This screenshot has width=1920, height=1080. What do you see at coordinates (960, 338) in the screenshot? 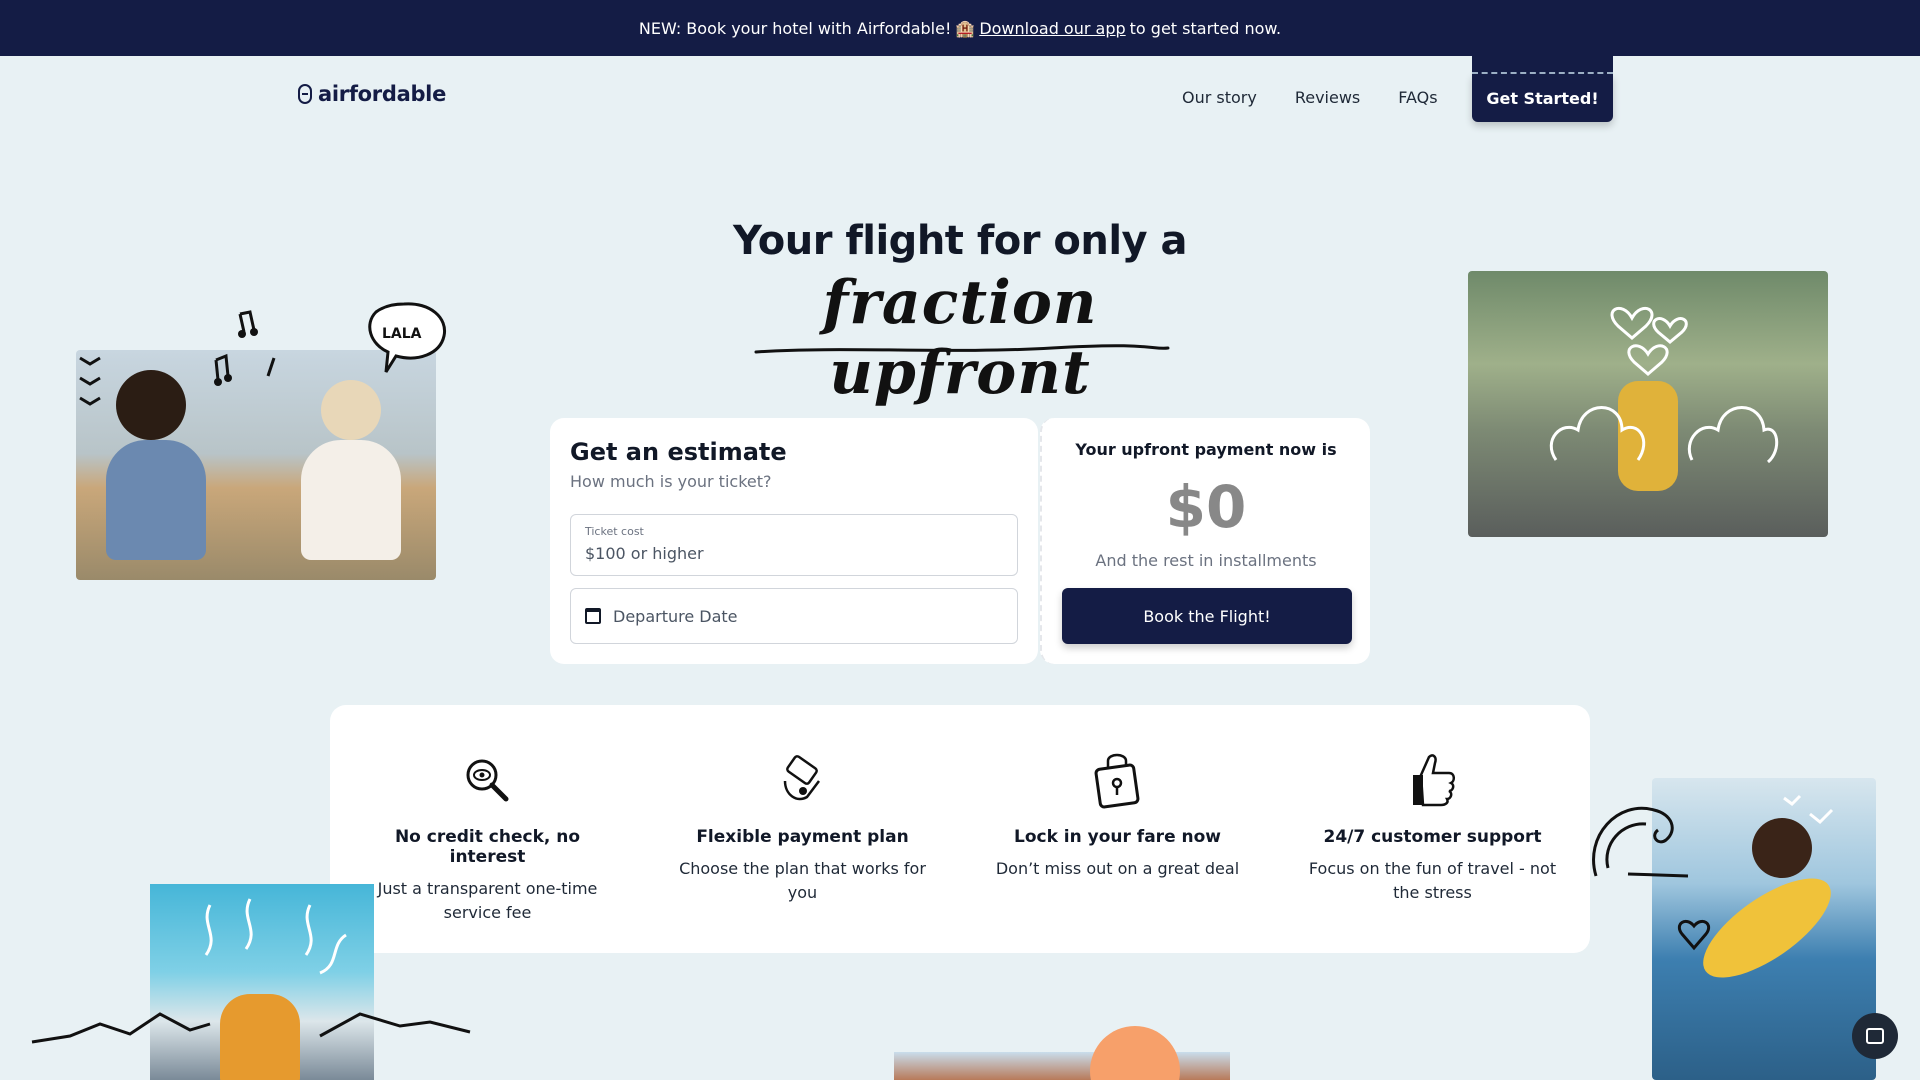
I see `hero-script-text: fraction upfront` at bounding box center [960, 338].